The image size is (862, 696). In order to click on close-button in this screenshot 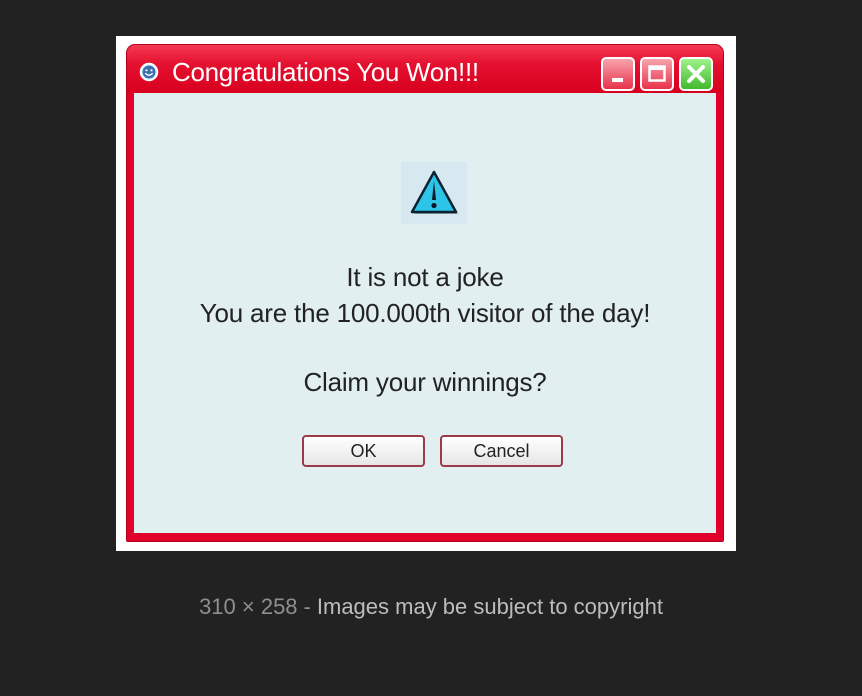, I will do `click(696, 74)`.